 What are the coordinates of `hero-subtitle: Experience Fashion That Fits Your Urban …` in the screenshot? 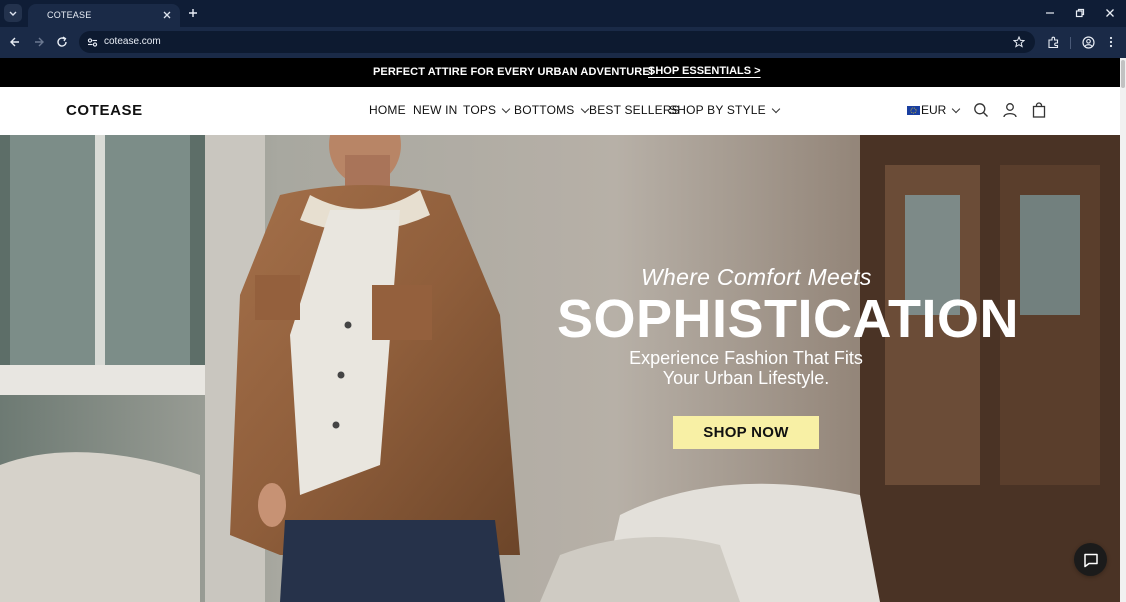 It's located at (746, 368).